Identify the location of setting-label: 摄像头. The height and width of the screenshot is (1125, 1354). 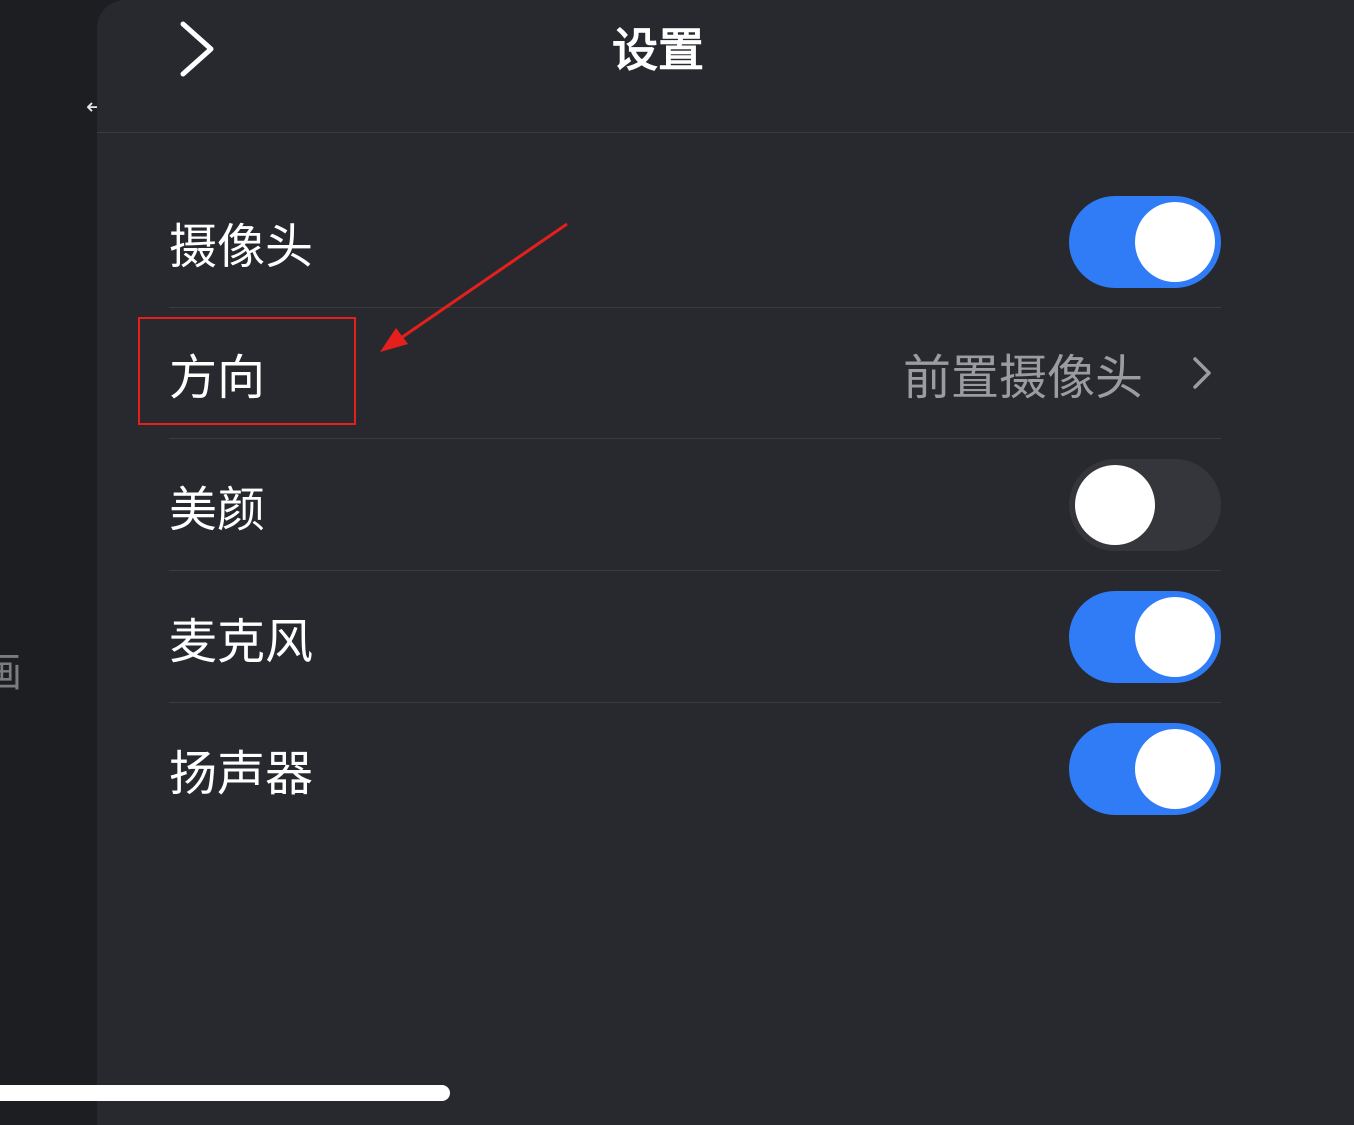
(241, 246).